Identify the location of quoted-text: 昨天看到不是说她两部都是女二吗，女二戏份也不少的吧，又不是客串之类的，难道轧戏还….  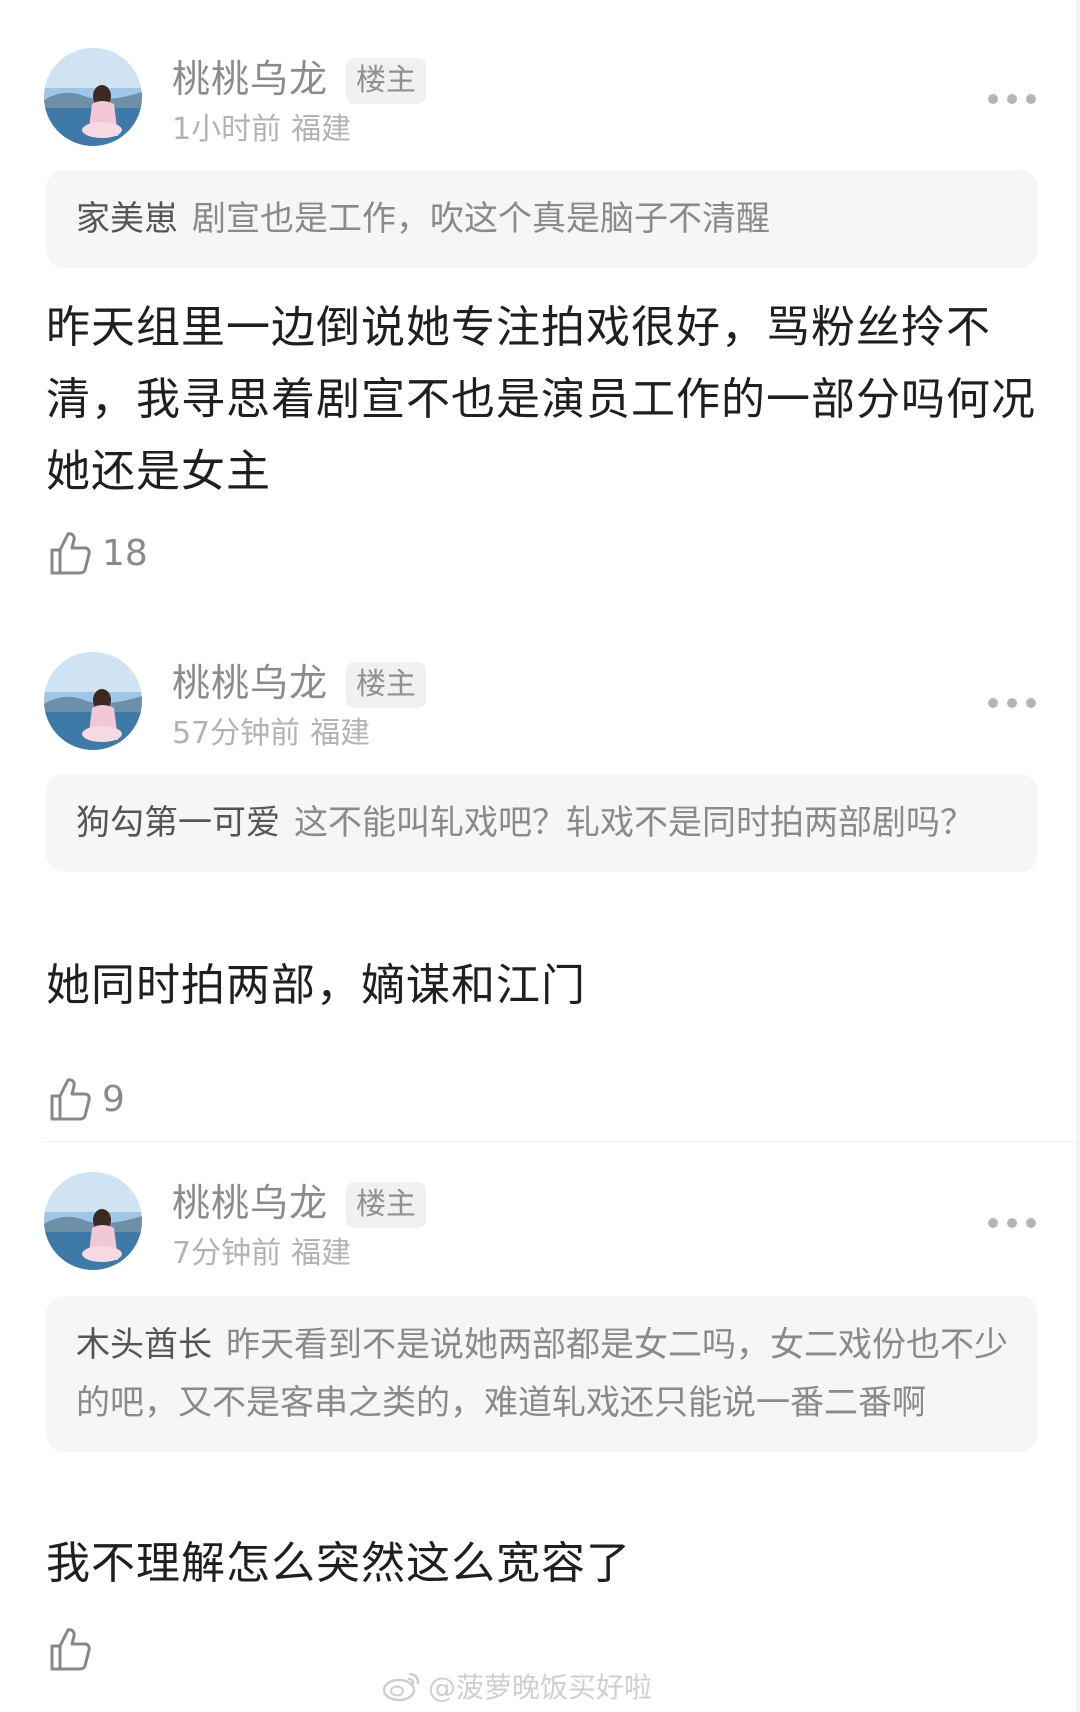
(542, 1374).